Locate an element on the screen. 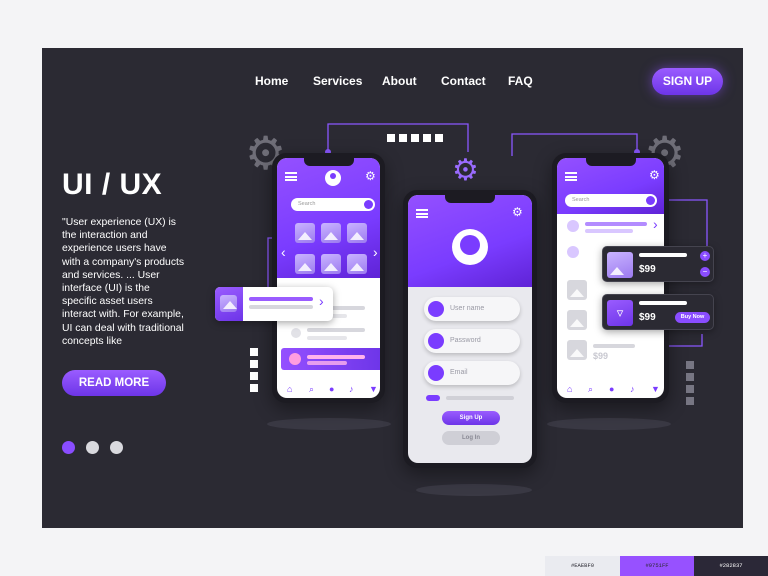 This screenshot has height=576, width=768. gear-icon: ⚙ is located at coordinates (465, 170).